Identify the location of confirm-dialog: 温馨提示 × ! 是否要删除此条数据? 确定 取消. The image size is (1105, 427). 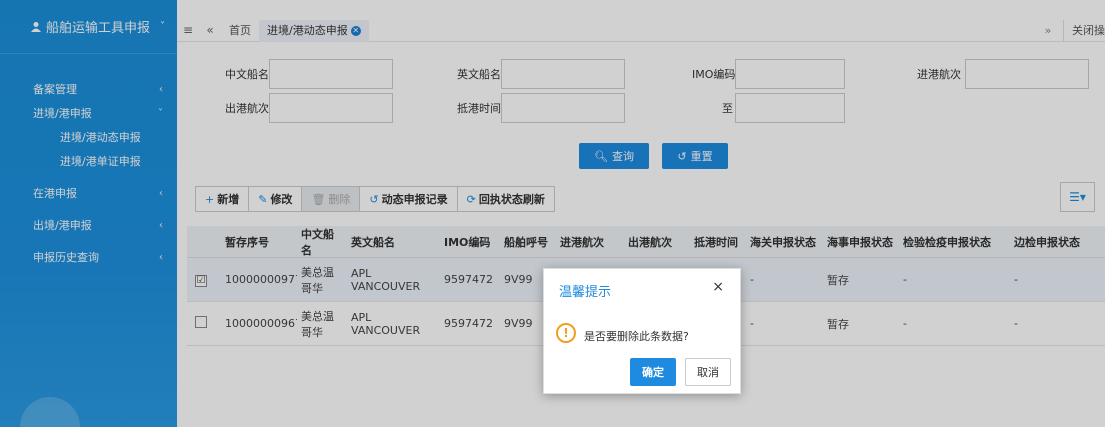
(642, 331).